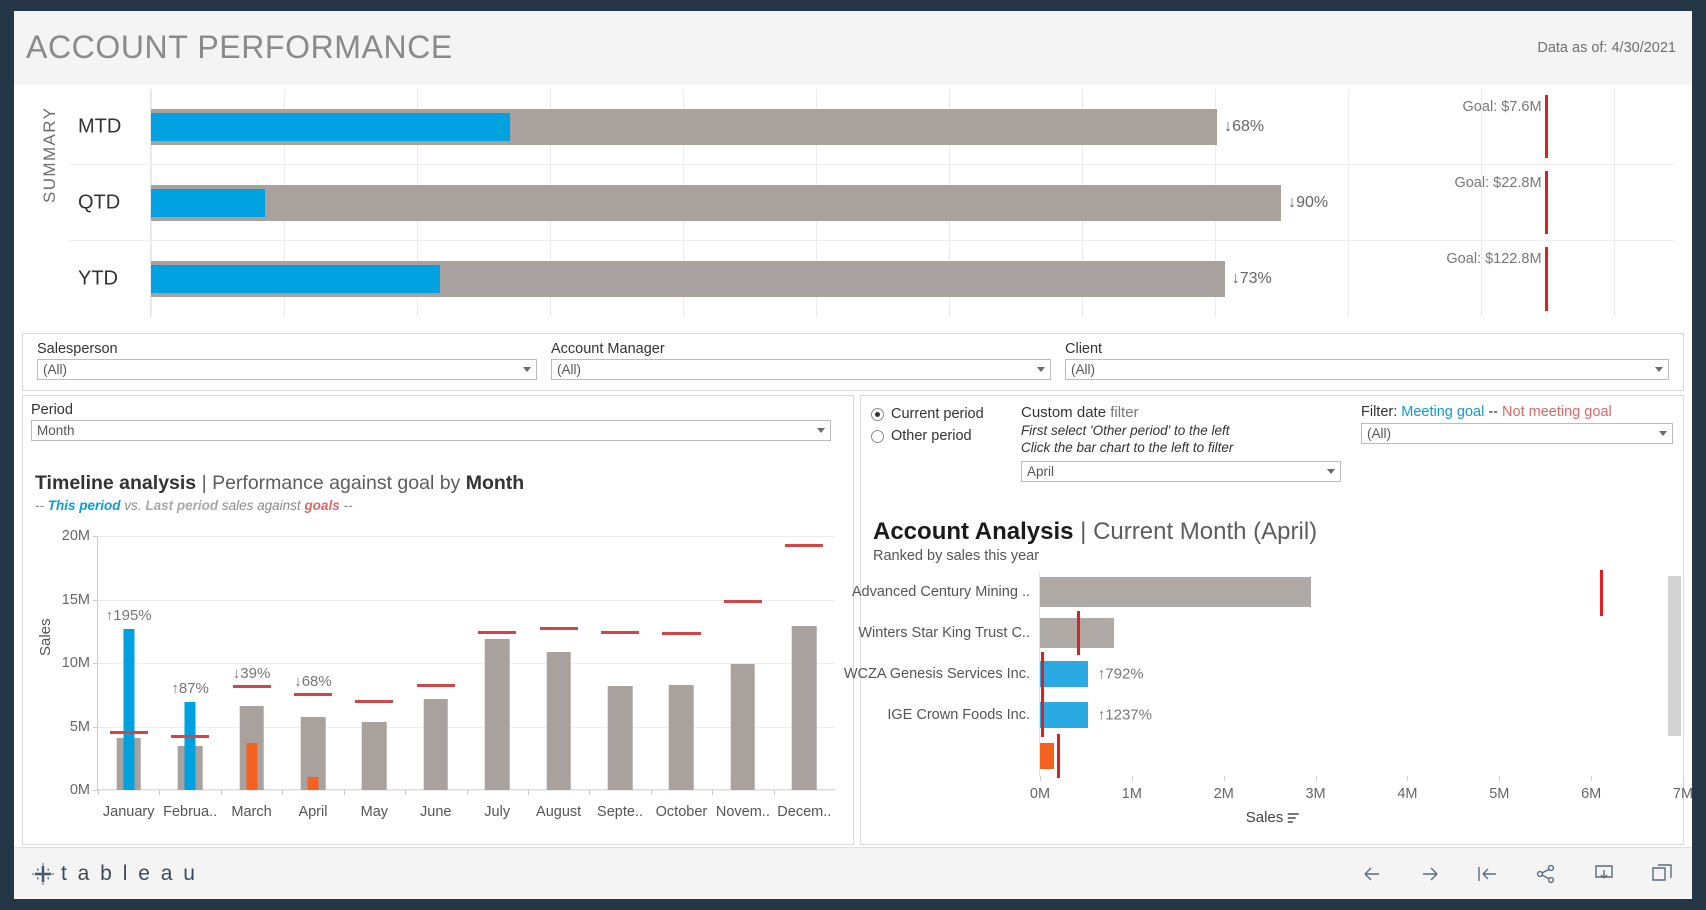  Describe the element at coordinates (190, 812) in the screenshot. I see `x-axis-tick-label: Februa..` at that location.